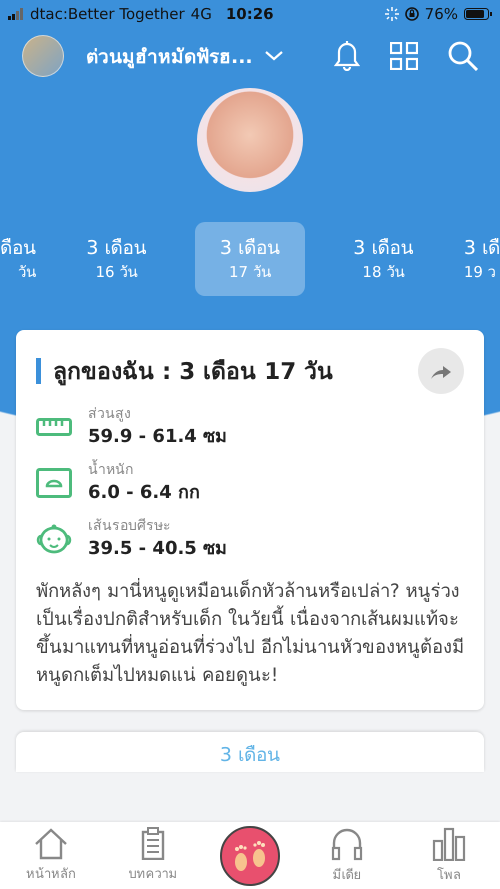 The height and width of the screenshot is (889, 500). I want to click on age-tab: 3 เดือน 16 วัน, so click(116, 259).